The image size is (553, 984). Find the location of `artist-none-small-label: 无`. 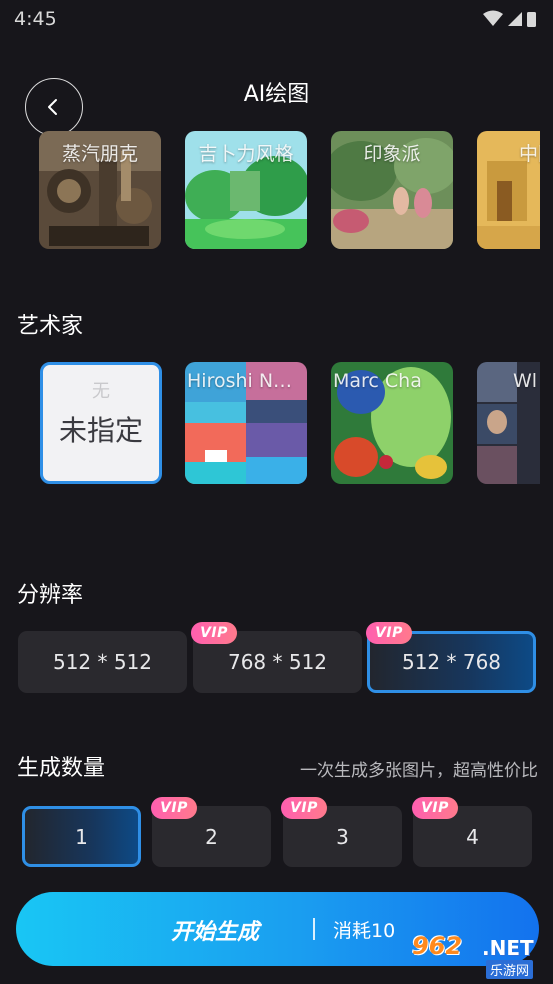

artist-none-small-label: 无 is located at coordinates (101, 391).